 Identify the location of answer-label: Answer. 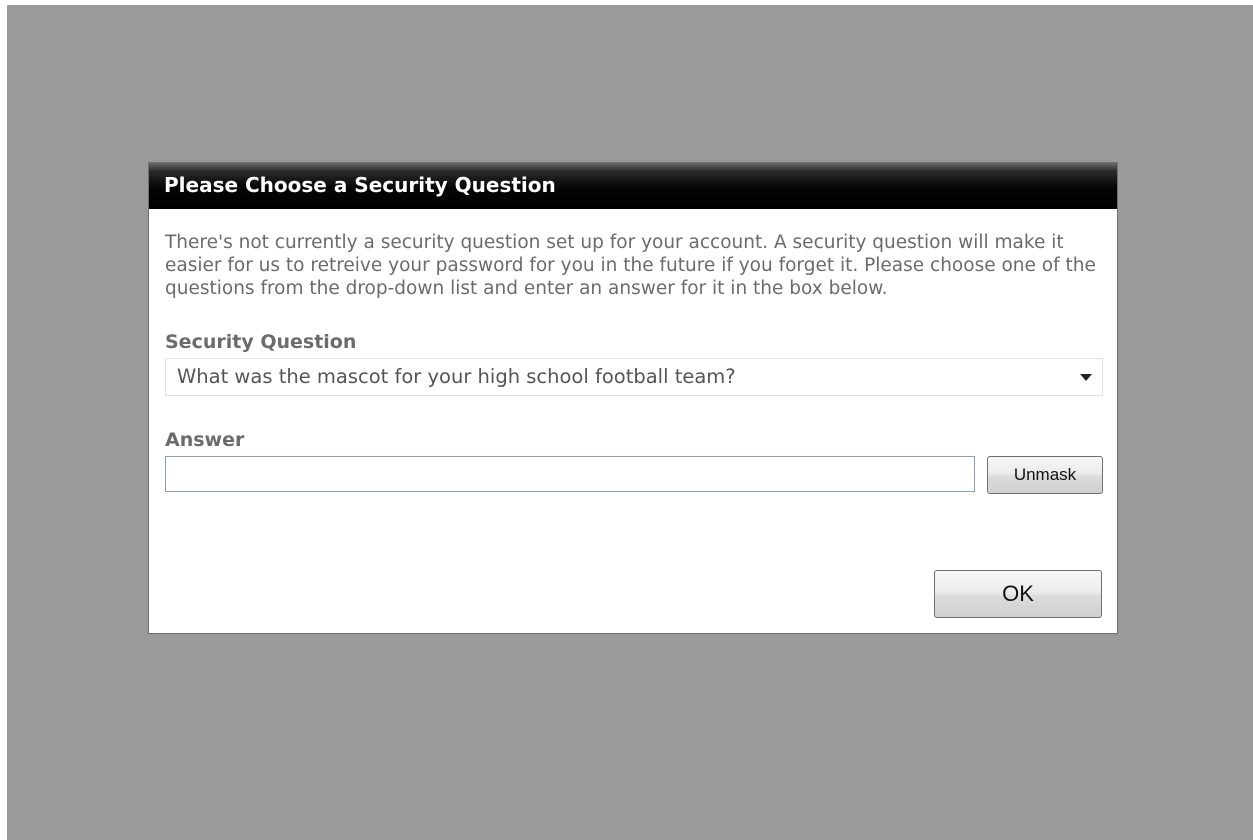
(205, 440).